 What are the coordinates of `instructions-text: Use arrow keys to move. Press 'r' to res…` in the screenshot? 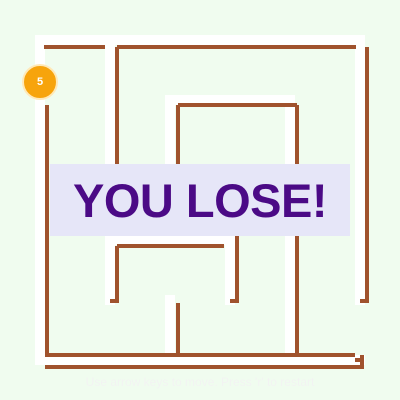 It's located at (200, 382).